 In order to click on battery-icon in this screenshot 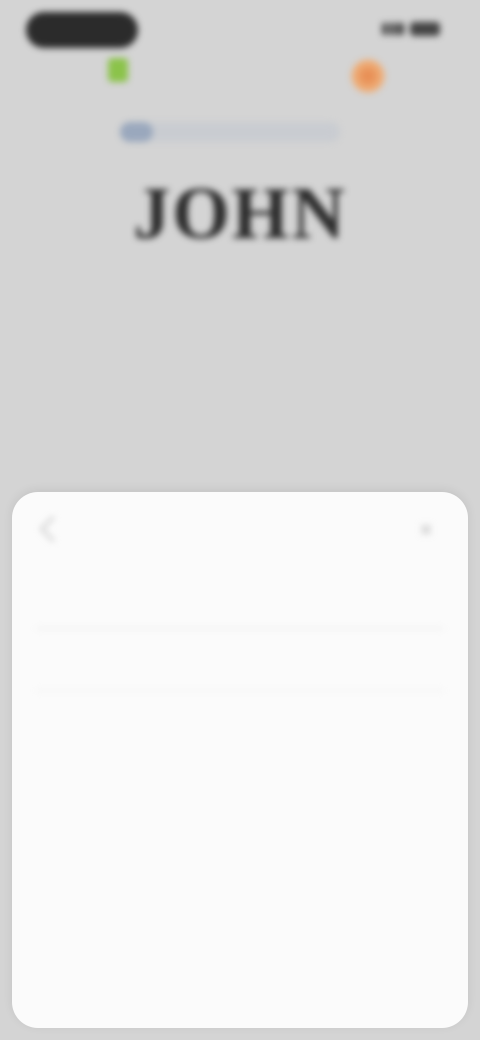, I will do `click(425, 29)`.